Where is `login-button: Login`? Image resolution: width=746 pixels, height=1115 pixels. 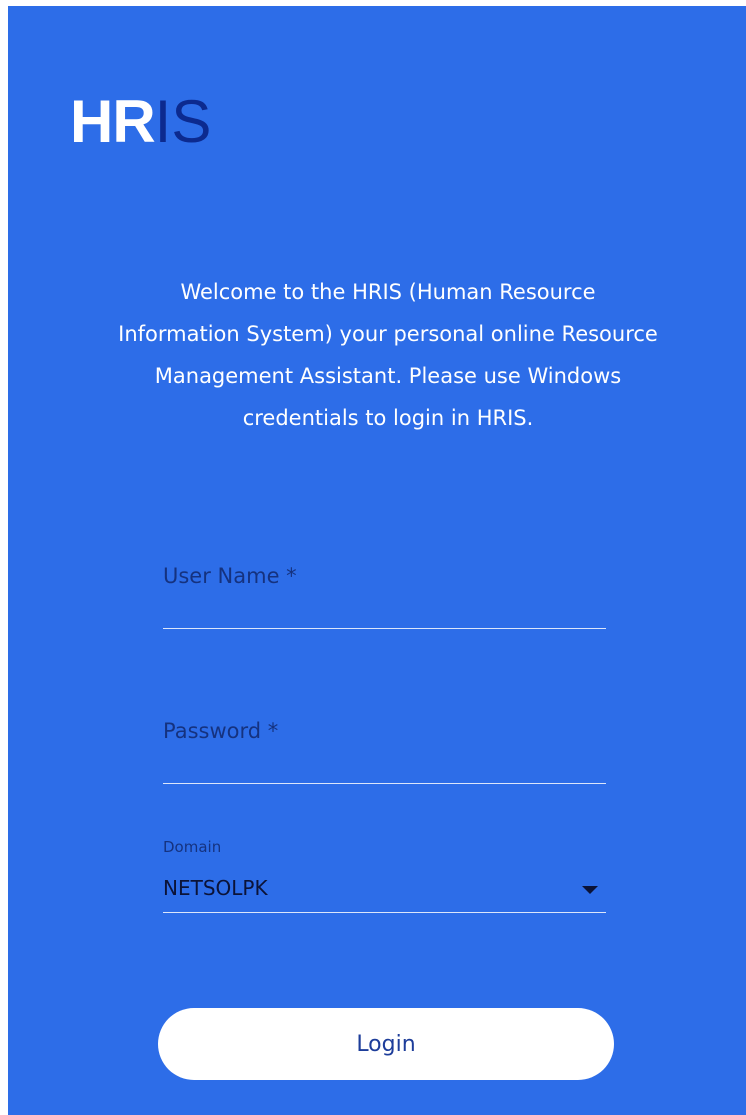 login-button: Login is located at coordinates (386, 1044).